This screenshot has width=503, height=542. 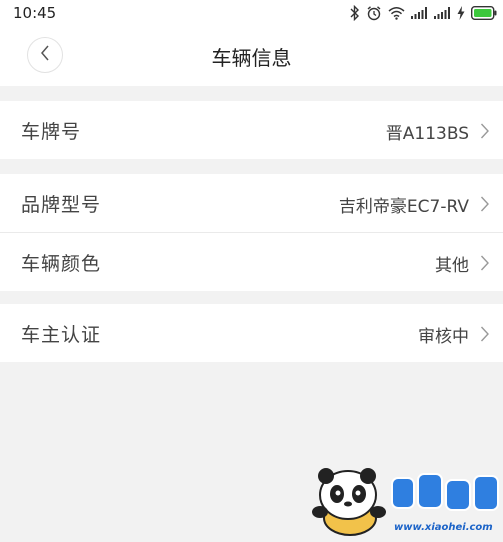 I want to click on battery-icon, so click(x=484, y=13).